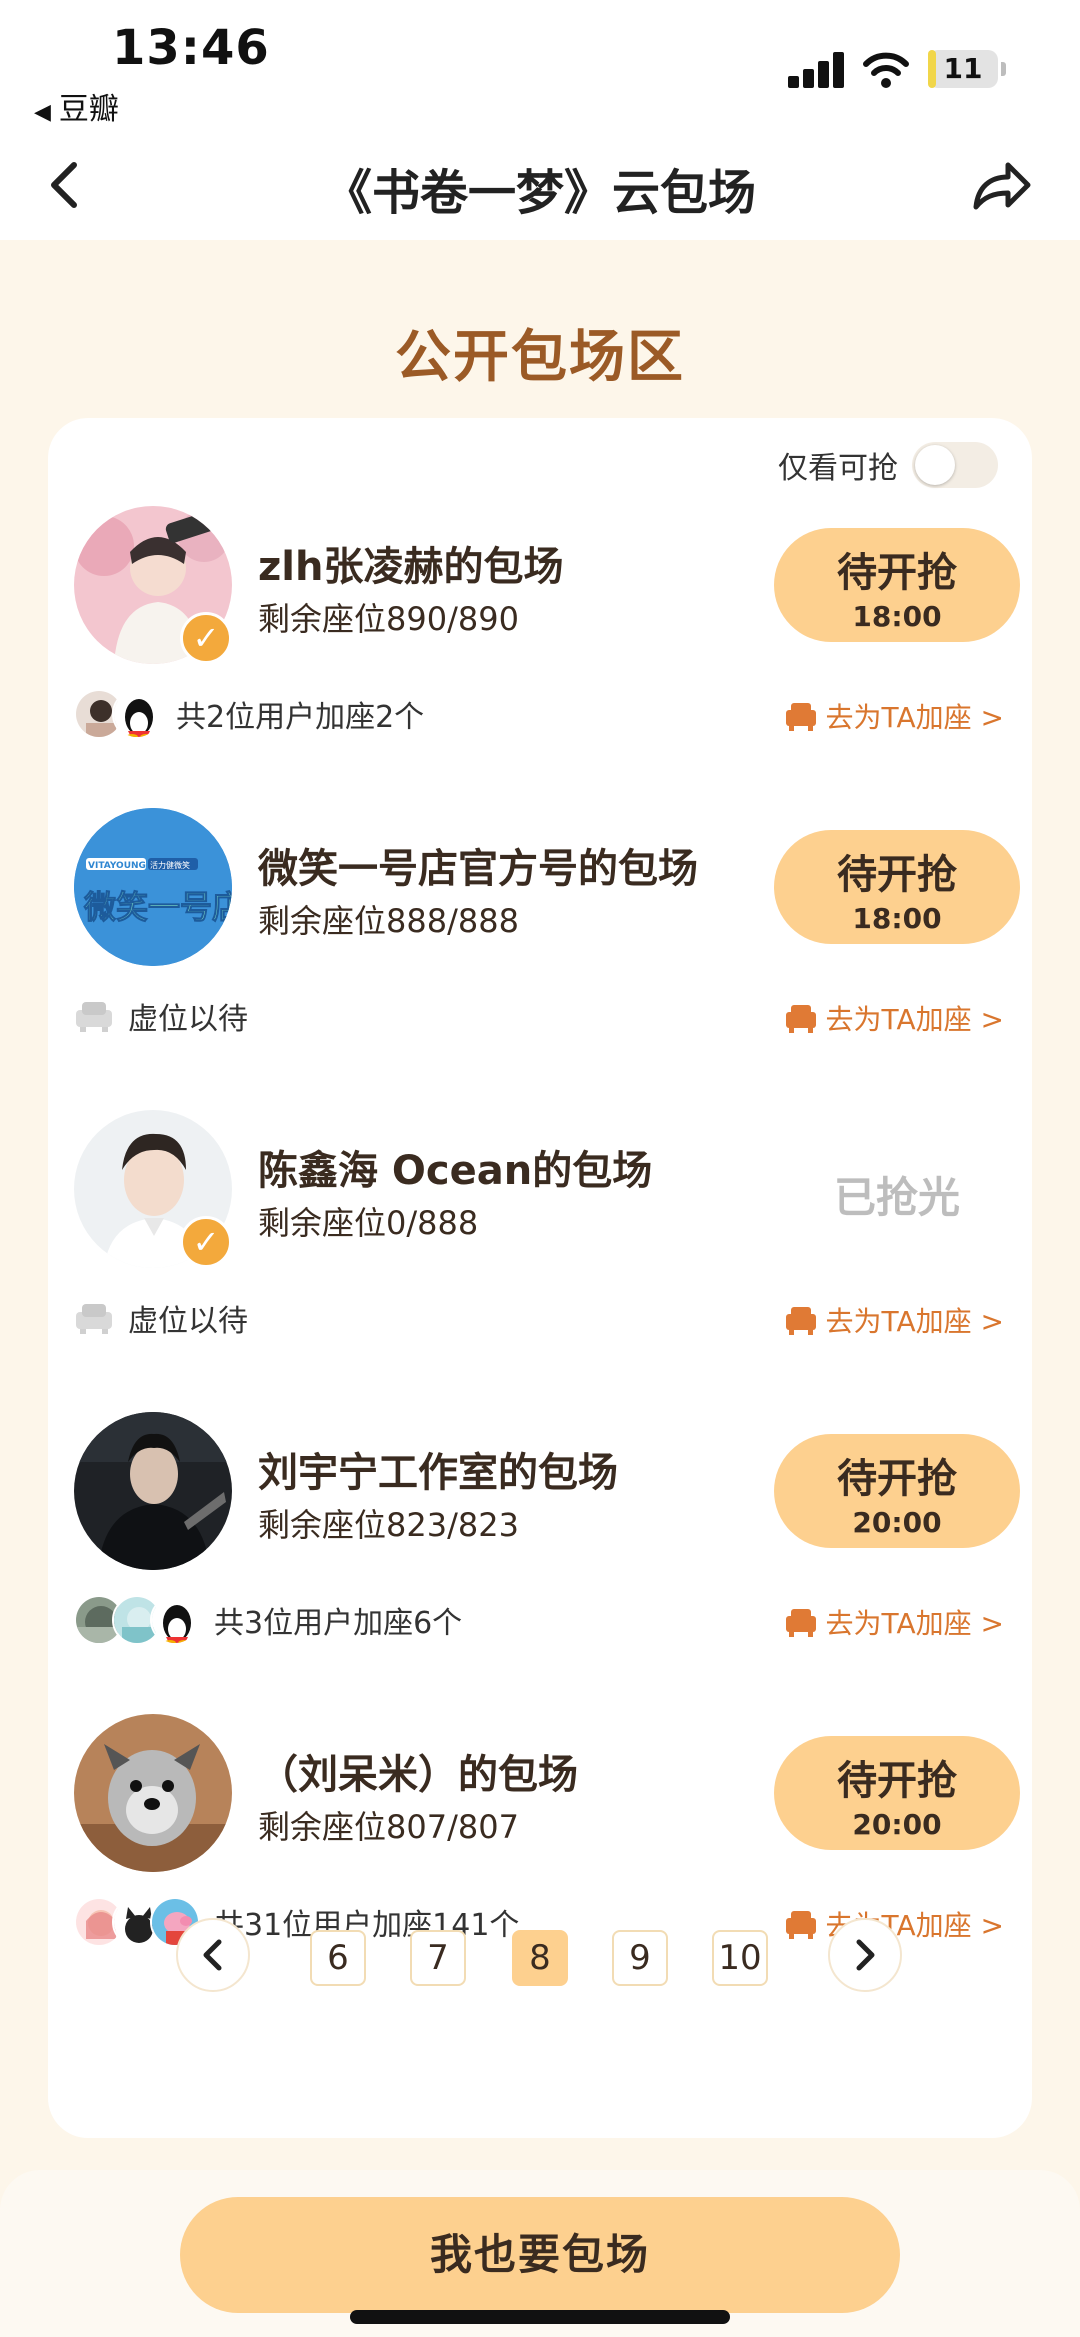 The image size is (1080, 2337). What do you see at coordinates (388, 1827) in the screenshot?
I see `remaining-seats: 剩余座位807/807` at bounding box center [388, 1827].